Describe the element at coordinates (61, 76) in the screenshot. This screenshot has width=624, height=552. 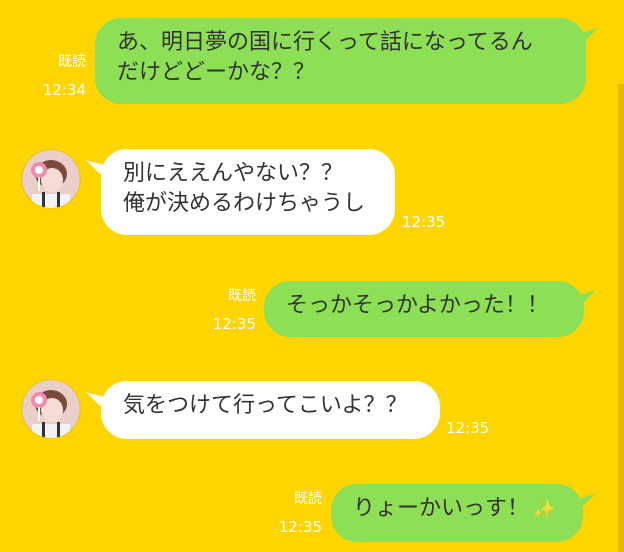
I see `message-meta: 既読 12:34` at that location.